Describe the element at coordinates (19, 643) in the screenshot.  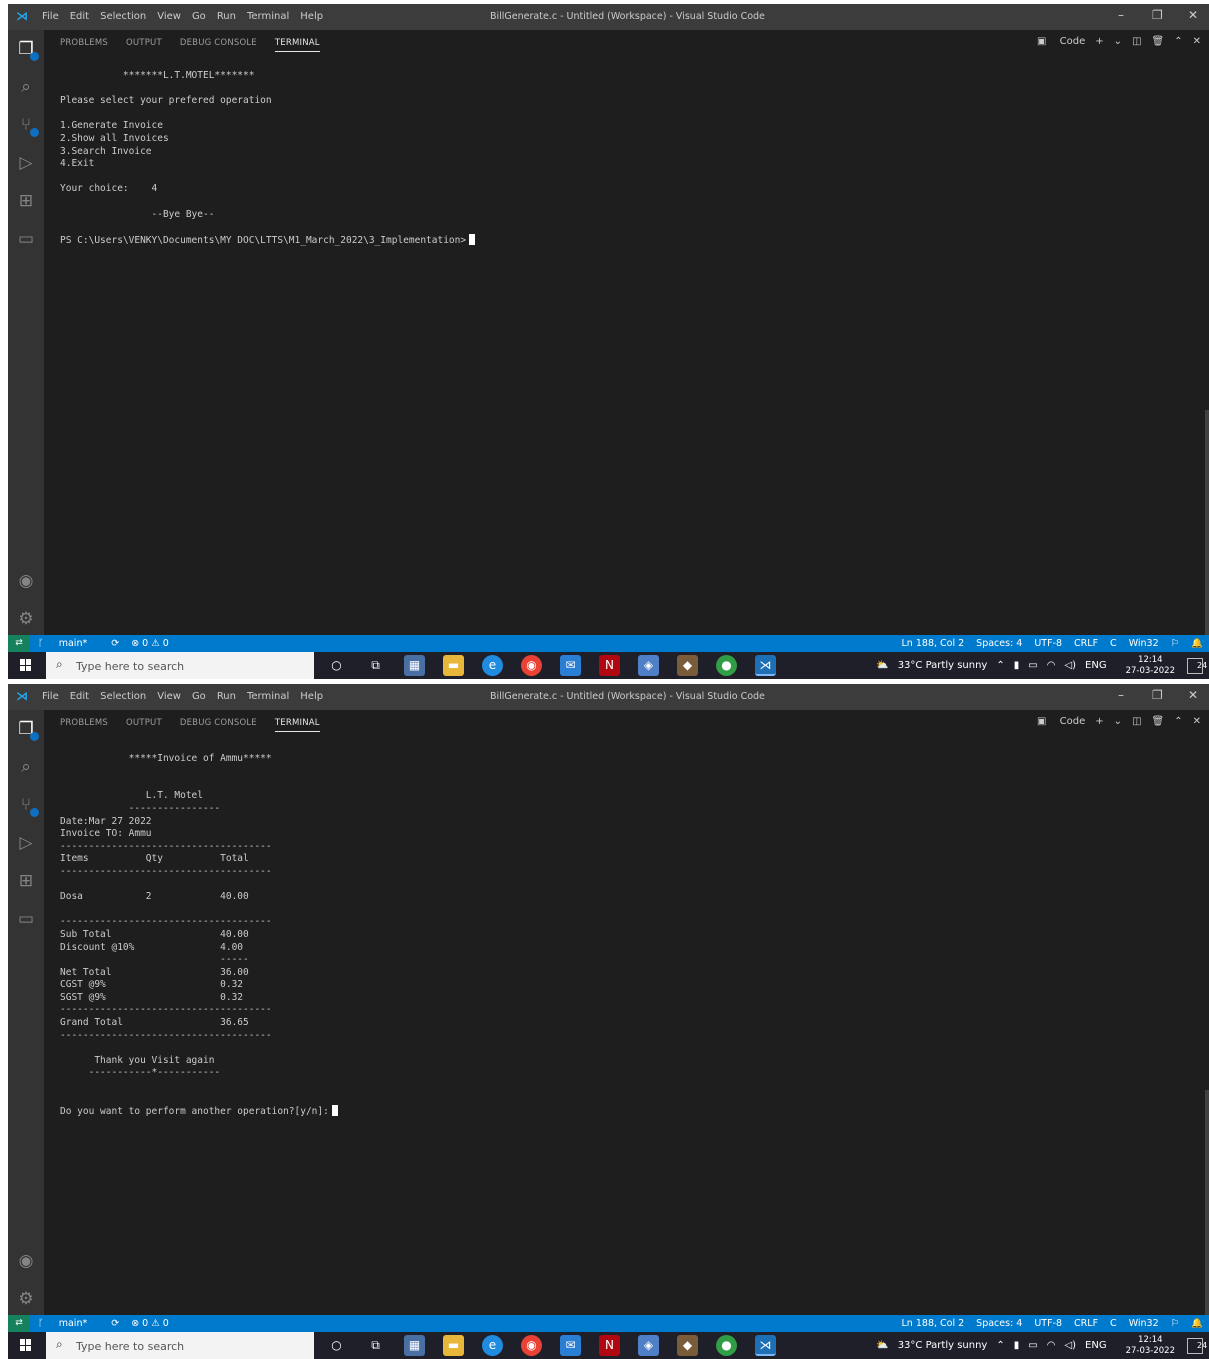
I see `remote-indicator-icon: ⇄` at that location.